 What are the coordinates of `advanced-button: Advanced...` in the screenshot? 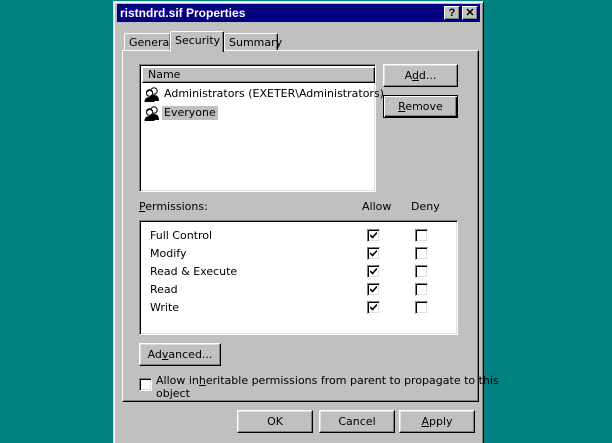 It's located at (180, 354).